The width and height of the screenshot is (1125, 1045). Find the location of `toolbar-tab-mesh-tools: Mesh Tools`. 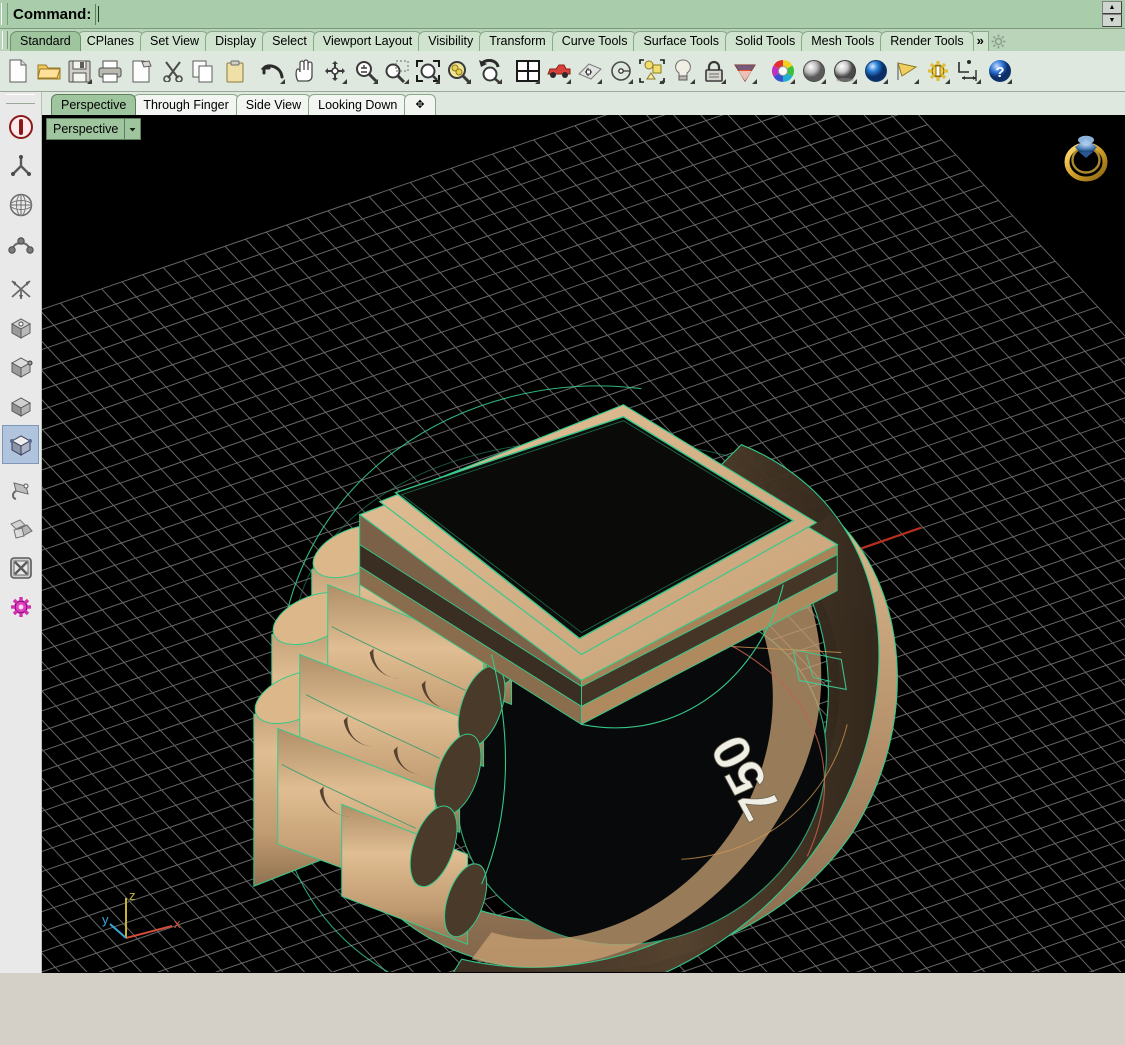

toolbar-tab-mesh-tools: Mesh Tools is located at coordinates (843, 41).